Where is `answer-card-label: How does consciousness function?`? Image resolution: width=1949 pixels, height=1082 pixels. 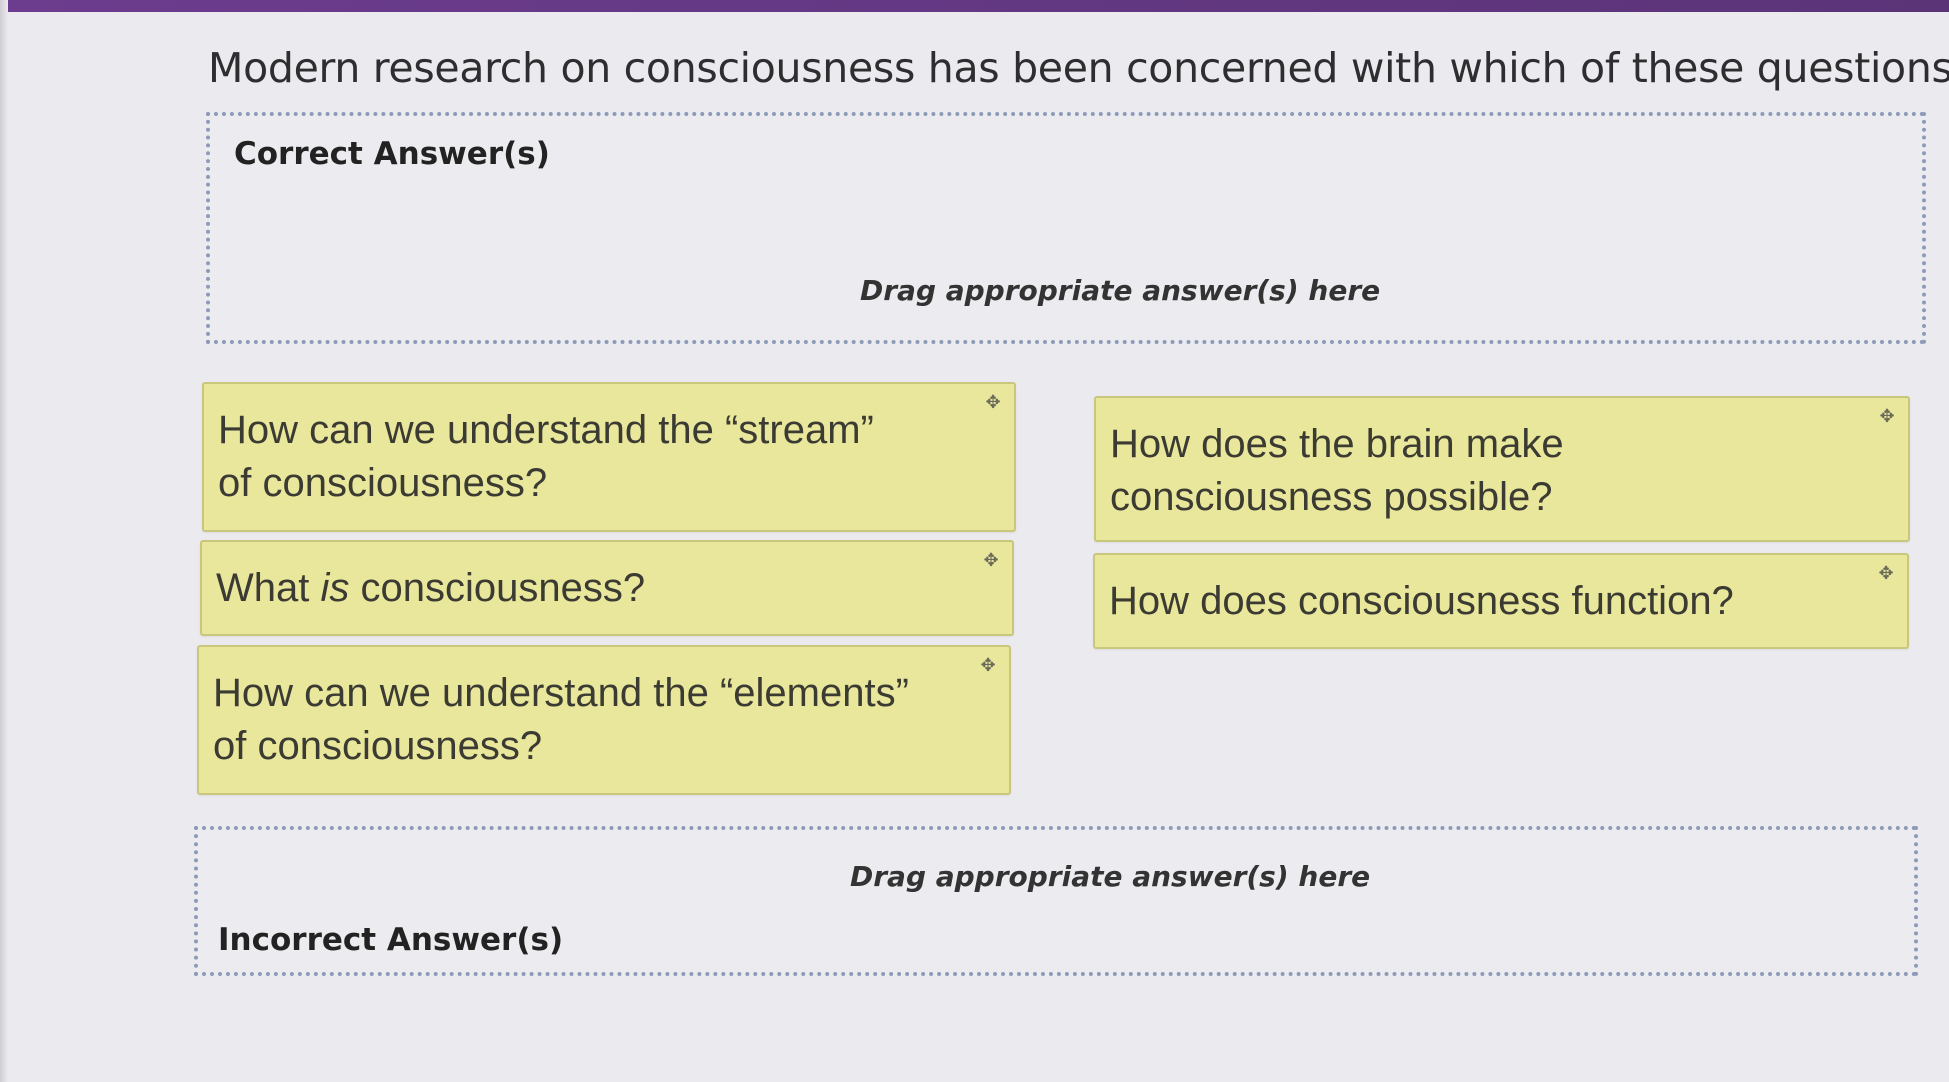 answer-card-label: How does consciousness function? is located at coordinates (1421, 601).